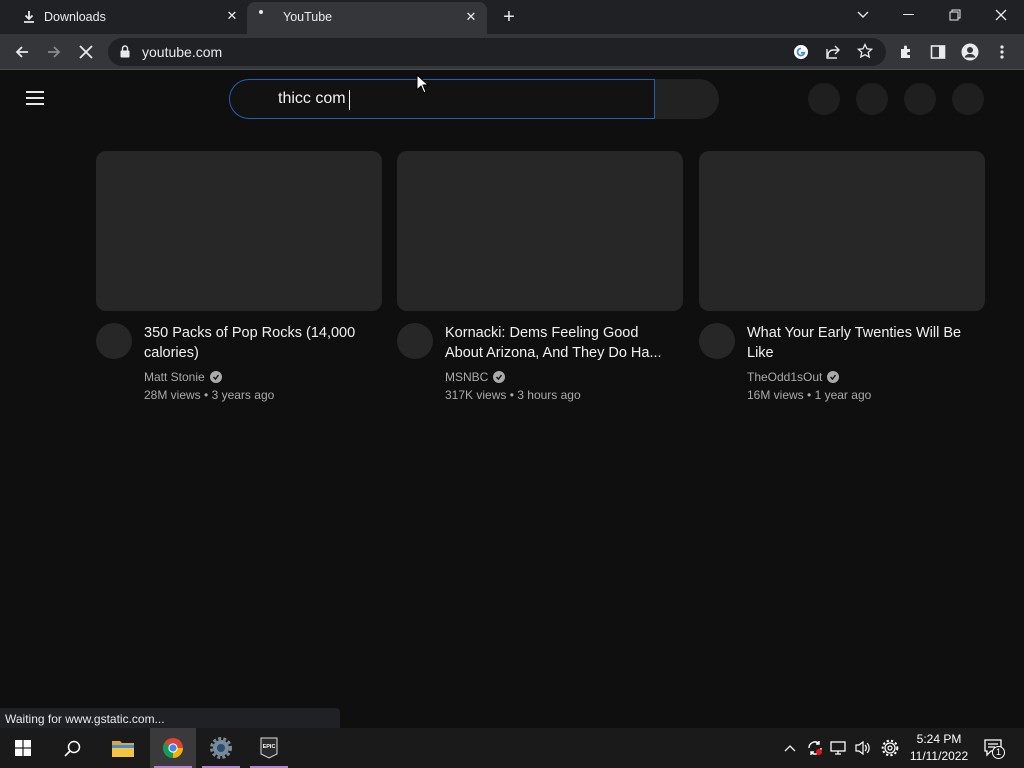 Image resolution: width=1024 pixels, height=768 pixels. I want to click on channel-name: Matt Stonie, so click(174, 377).